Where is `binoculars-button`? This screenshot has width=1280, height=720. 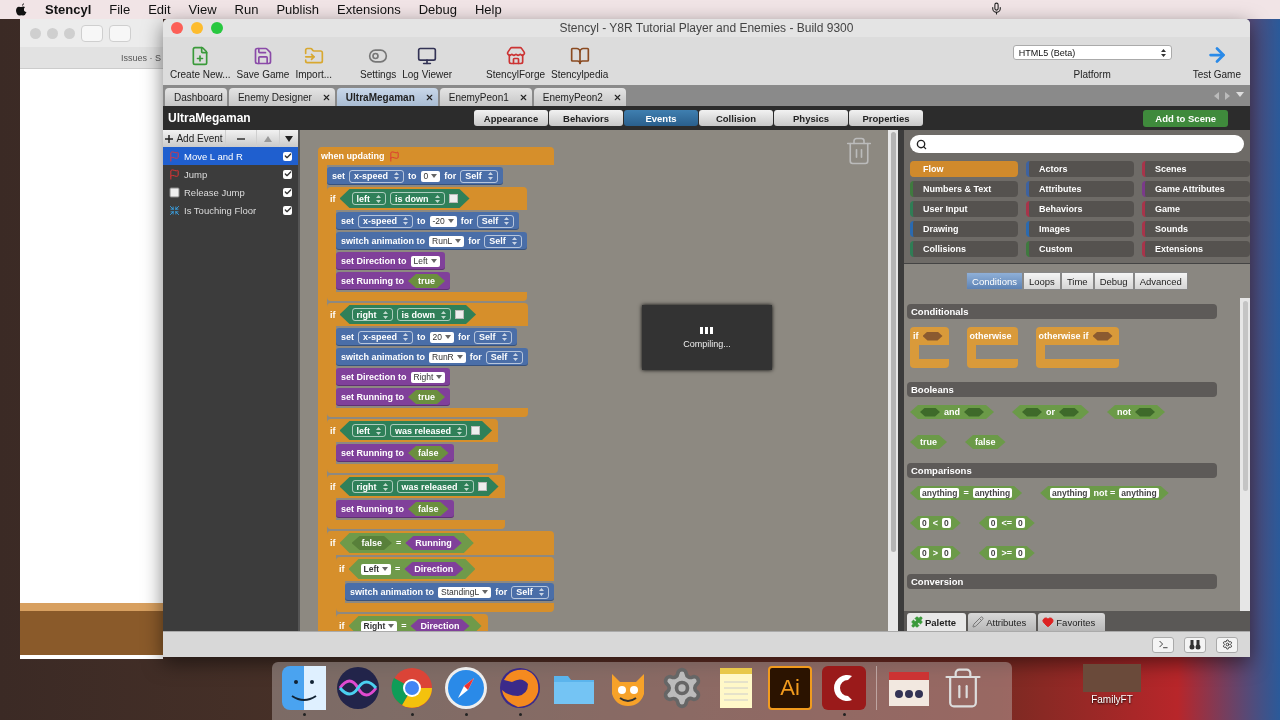 binoculars-button is located at coordinates (1195, 644).